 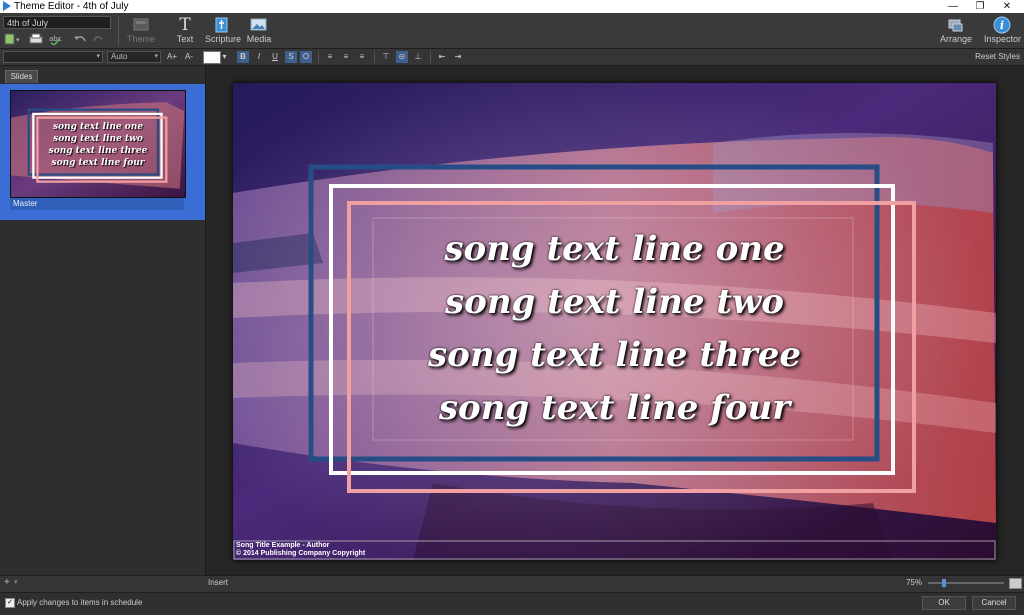 What do you see at coordinates (13, 39) in the screenshot?
I see `new-slide-icon: ▾` at bounding box center [13, 39].